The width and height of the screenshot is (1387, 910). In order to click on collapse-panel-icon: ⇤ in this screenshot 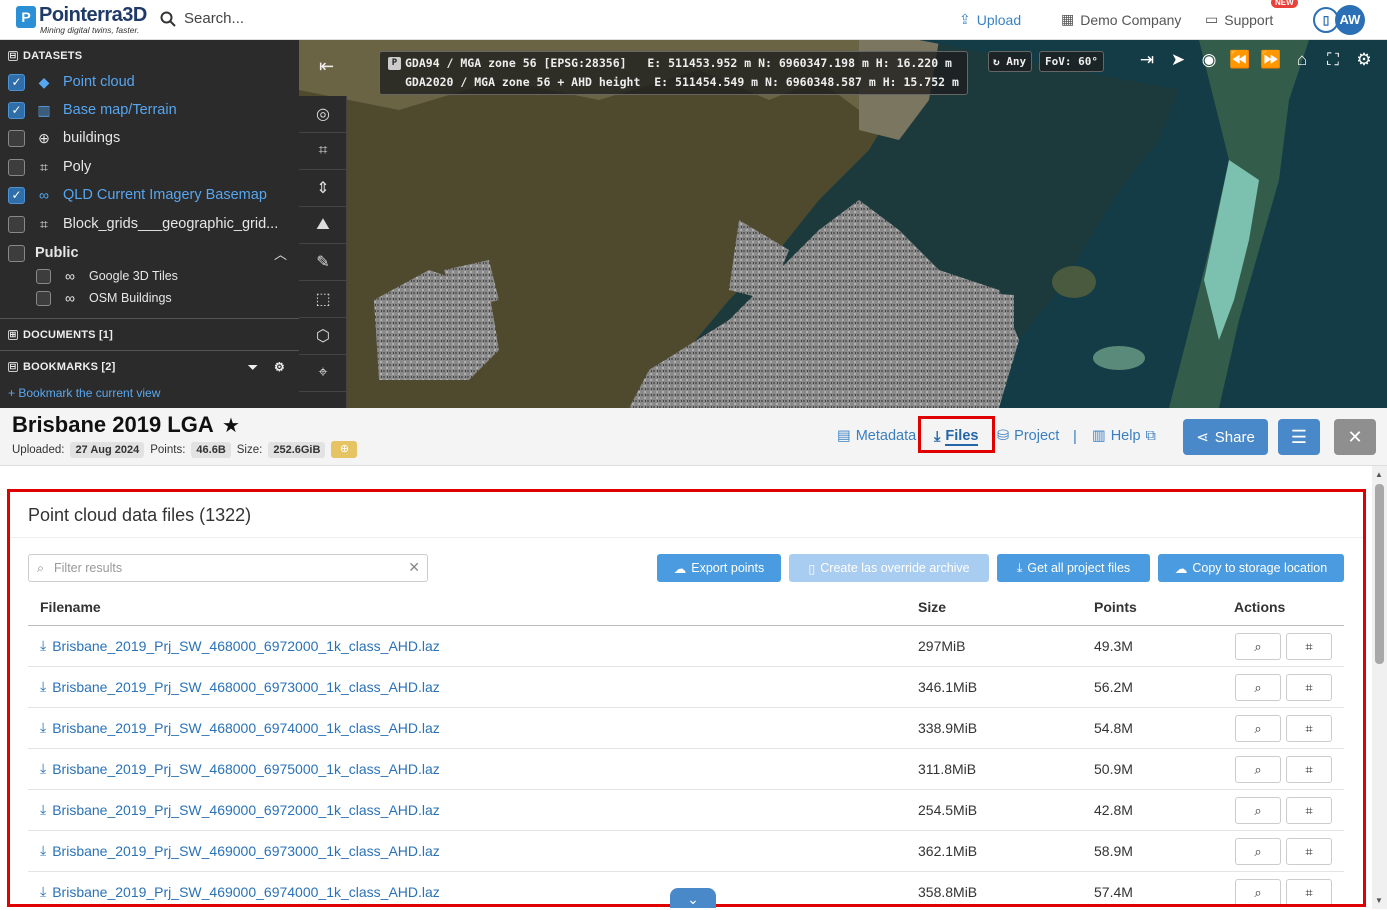, I will do `click(326, 66)`.